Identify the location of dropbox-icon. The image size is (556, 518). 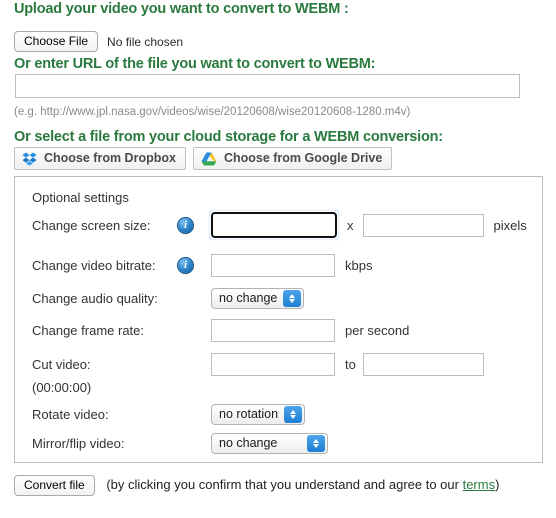
(29, 159).